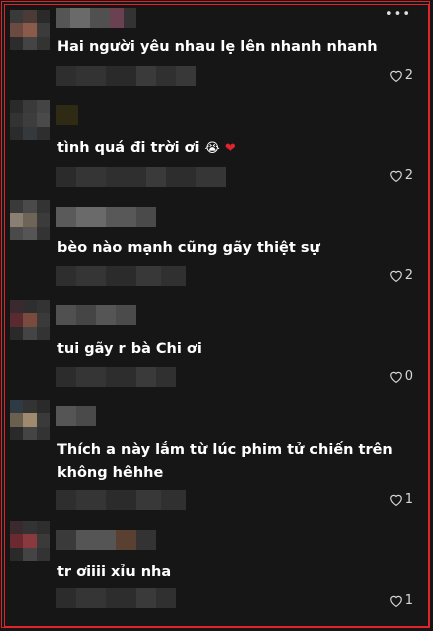  Describe the element at coordinates (212, 148) in the screenshot. I see `crying-emoji: 😭` at that location.